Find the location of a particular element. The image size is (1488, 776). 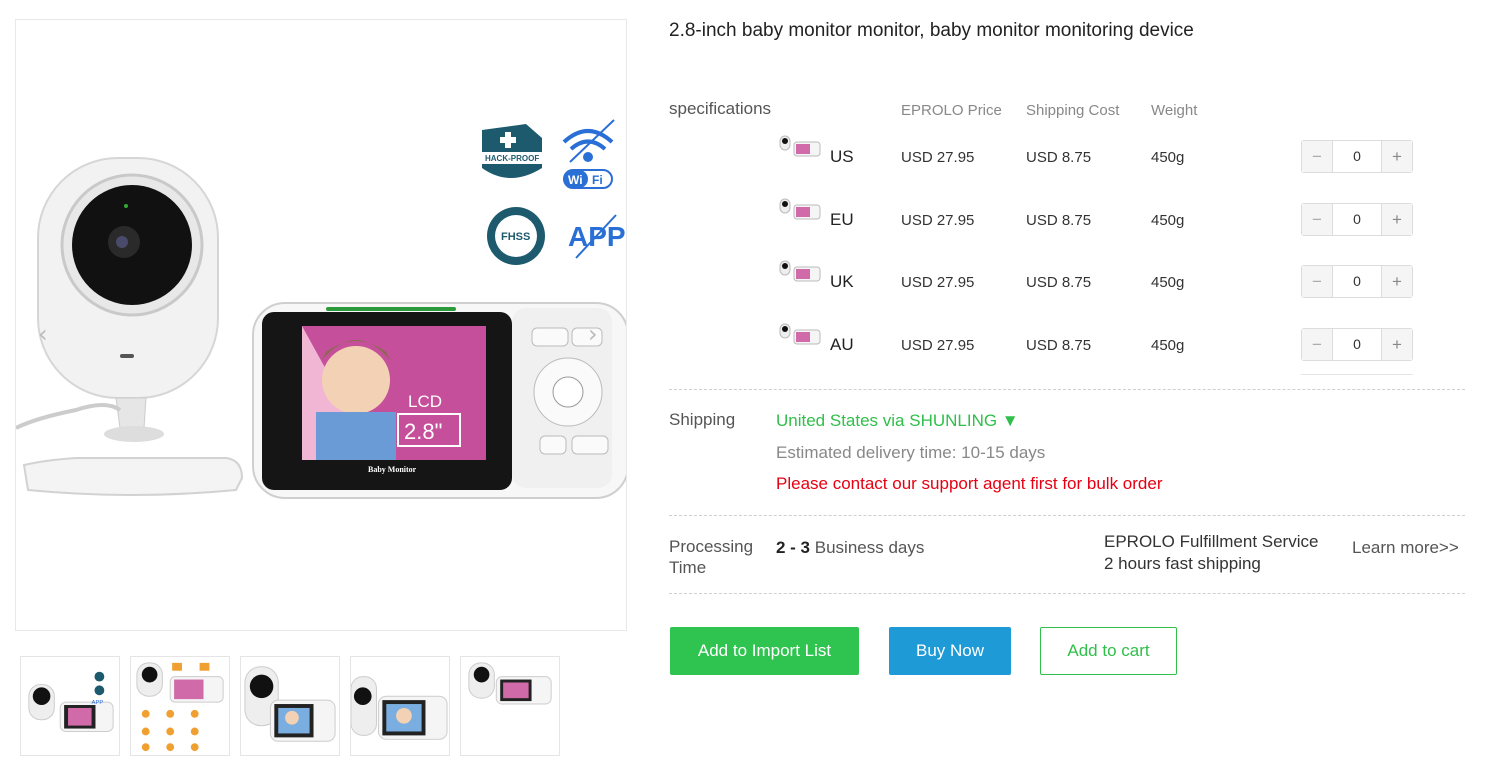

learn-more-link: Learn more>> is located at coordinates (1405, 548).